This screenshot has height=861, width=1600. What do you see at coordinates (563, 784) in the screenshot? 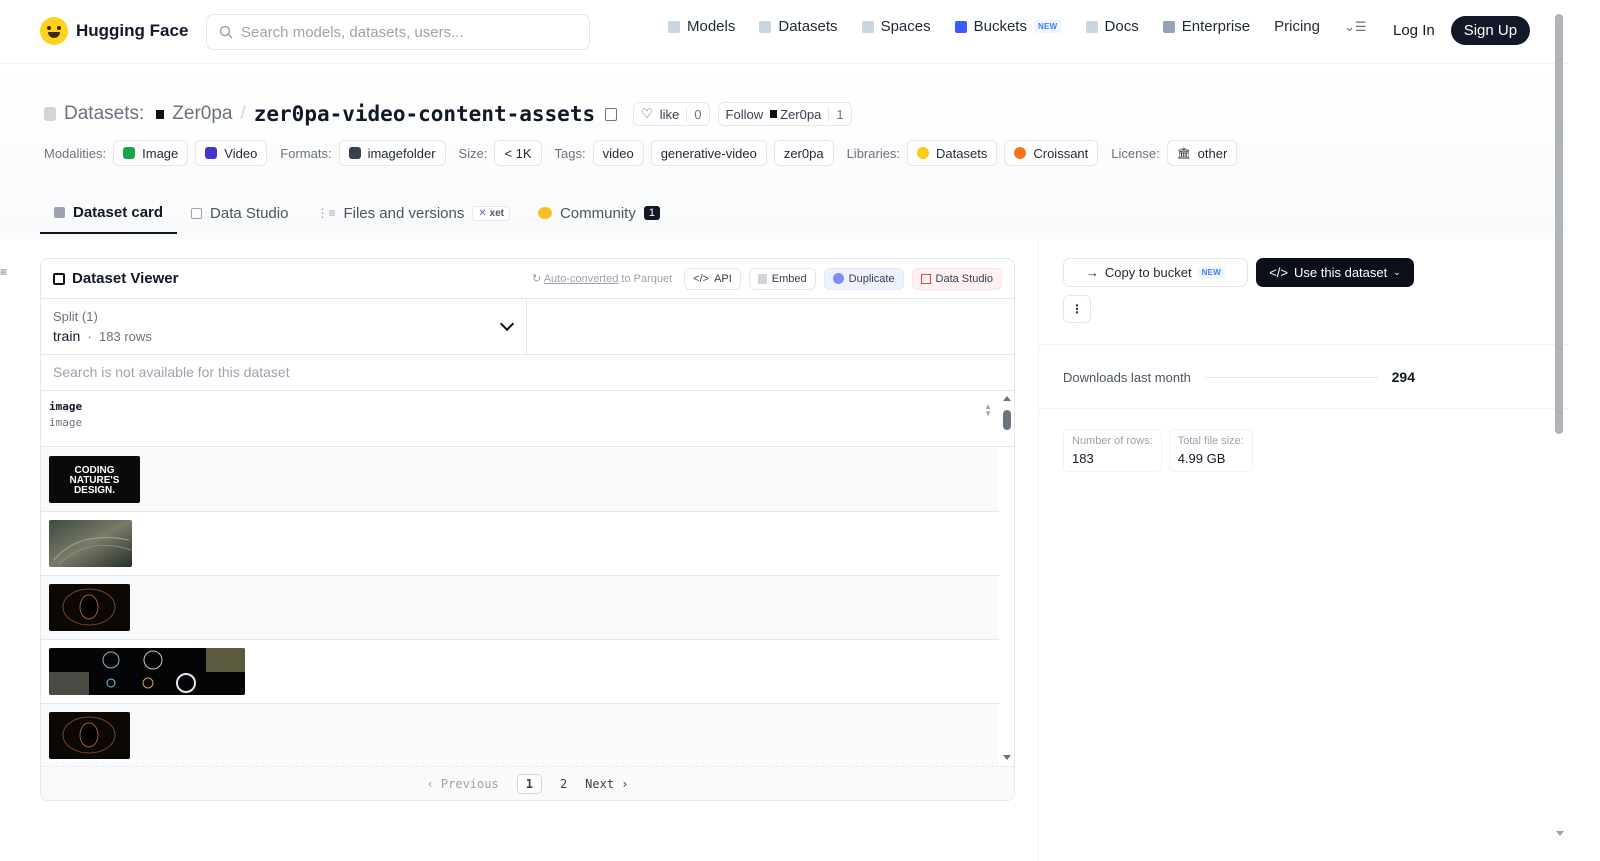
I see `page-2-button: 2` at bounding box center [563, 784].